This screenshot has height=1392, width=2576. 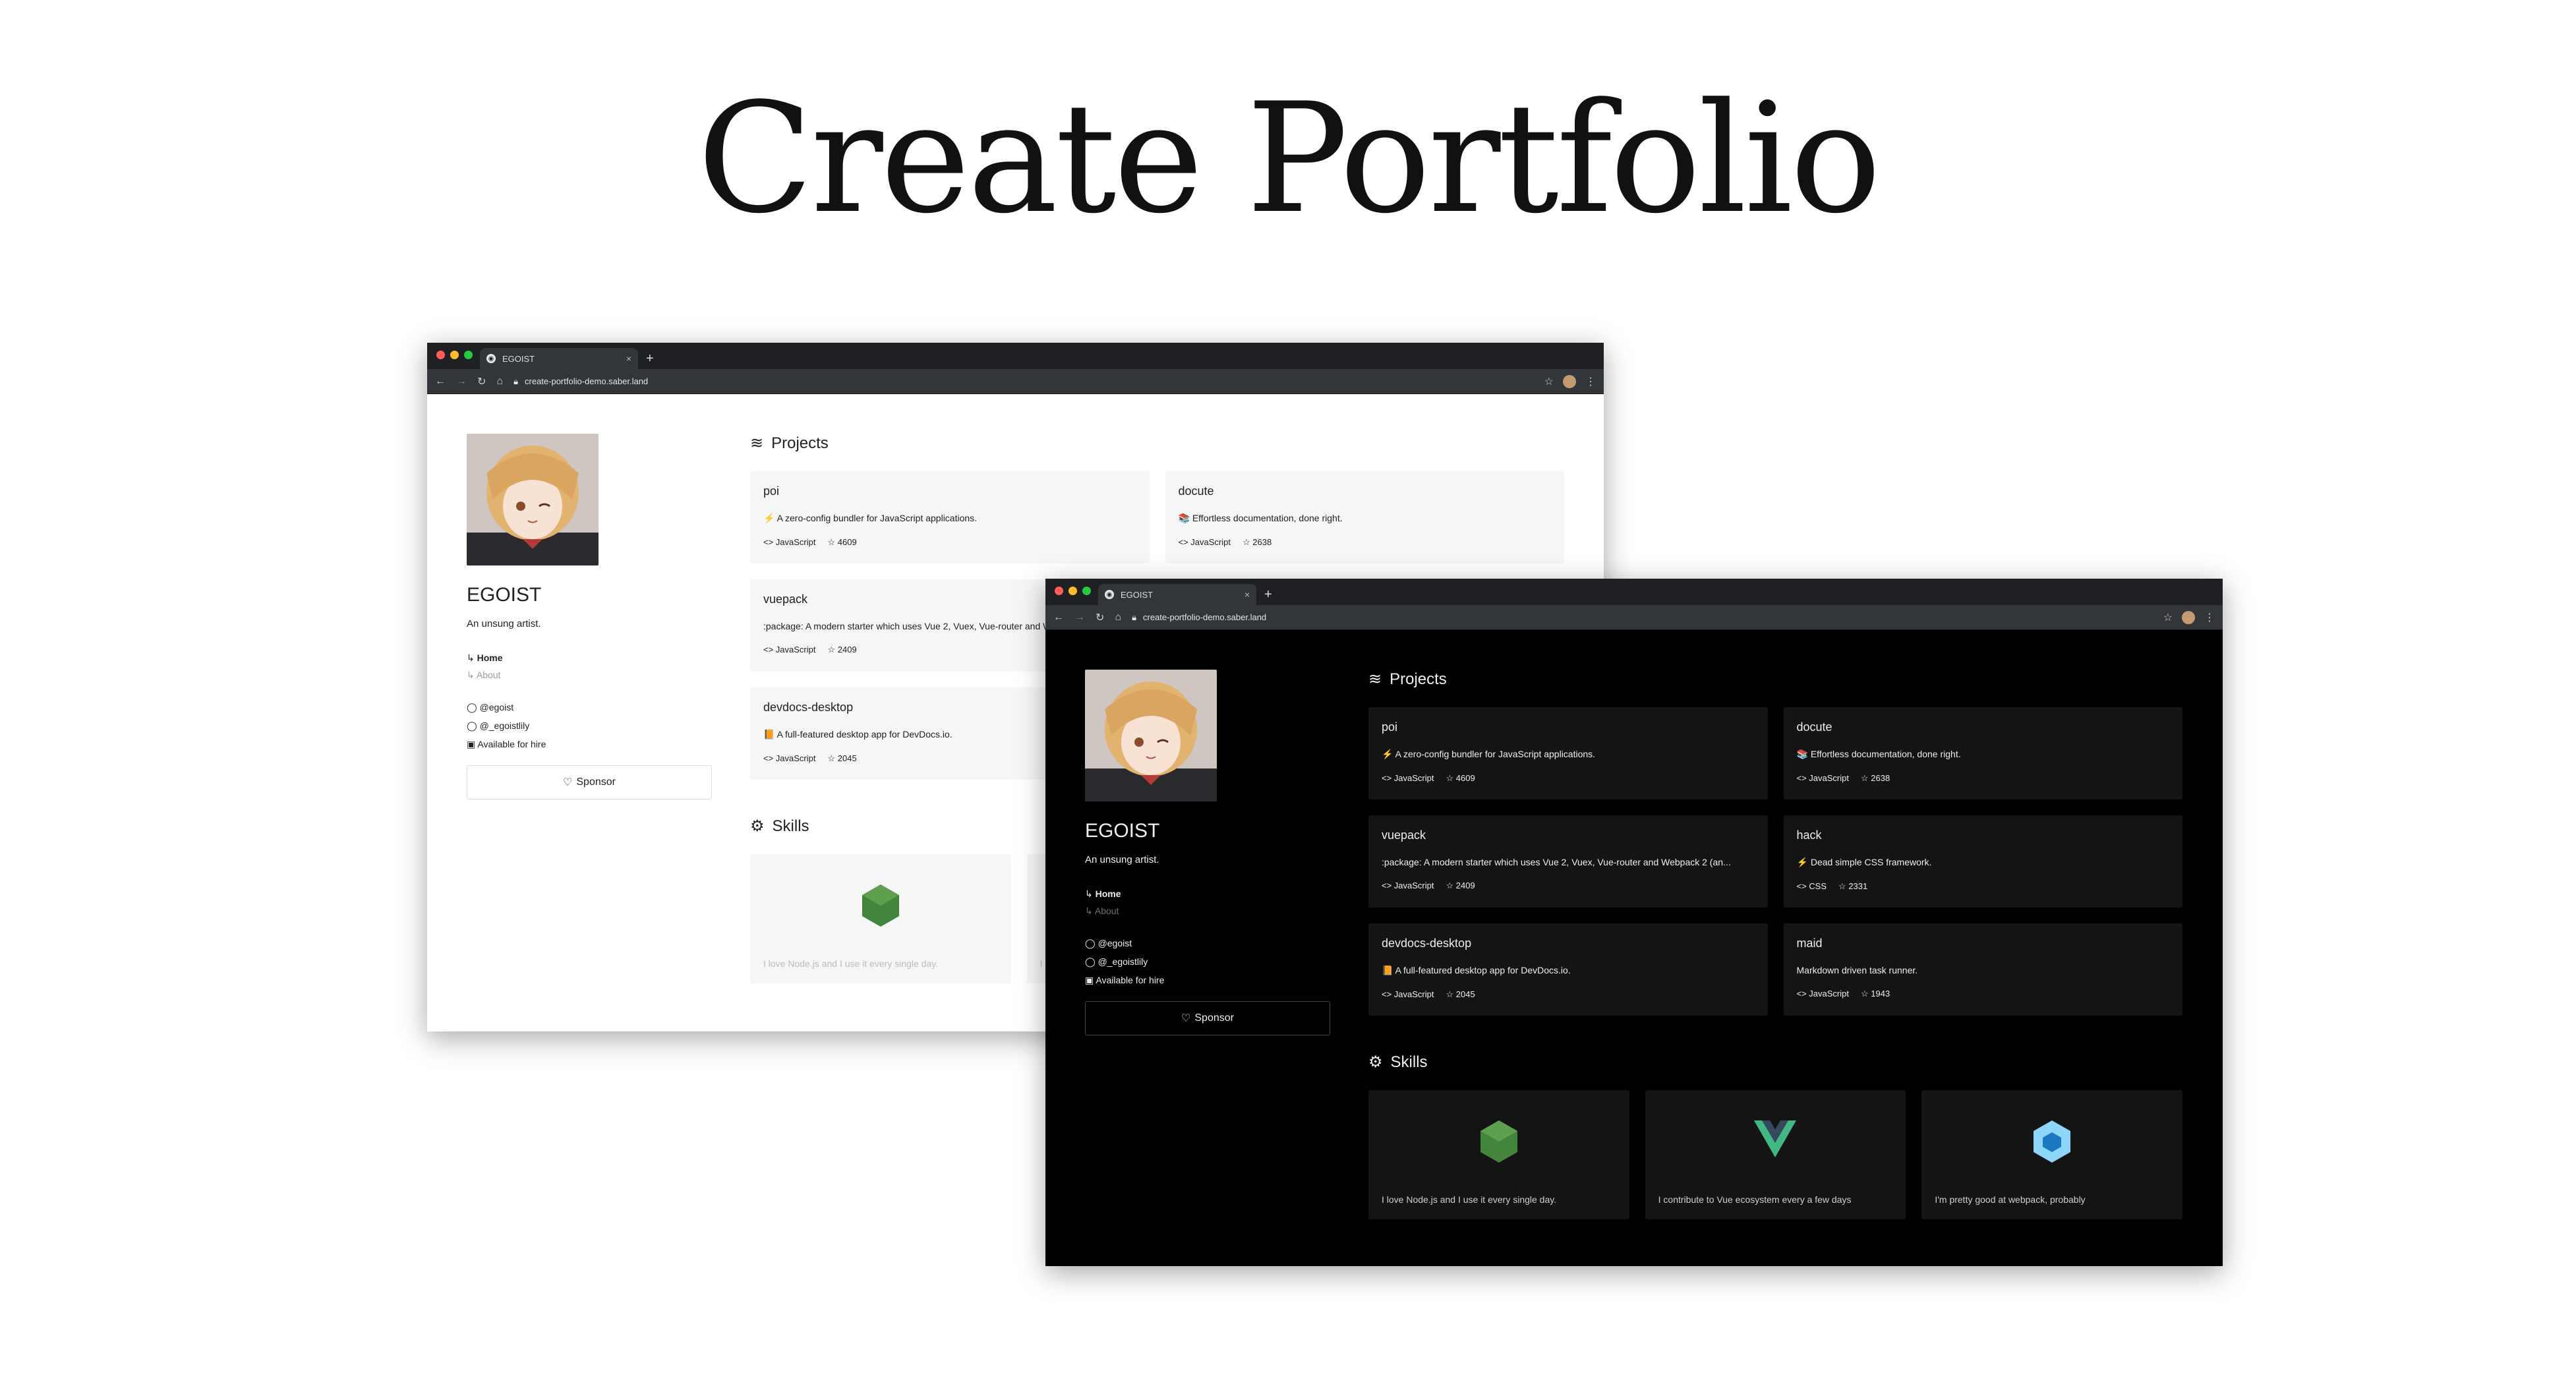 What do you see at coordinates (1814, 727) in the screenshot?
I see `project-name: docute` at bounding box center [1814, 727].